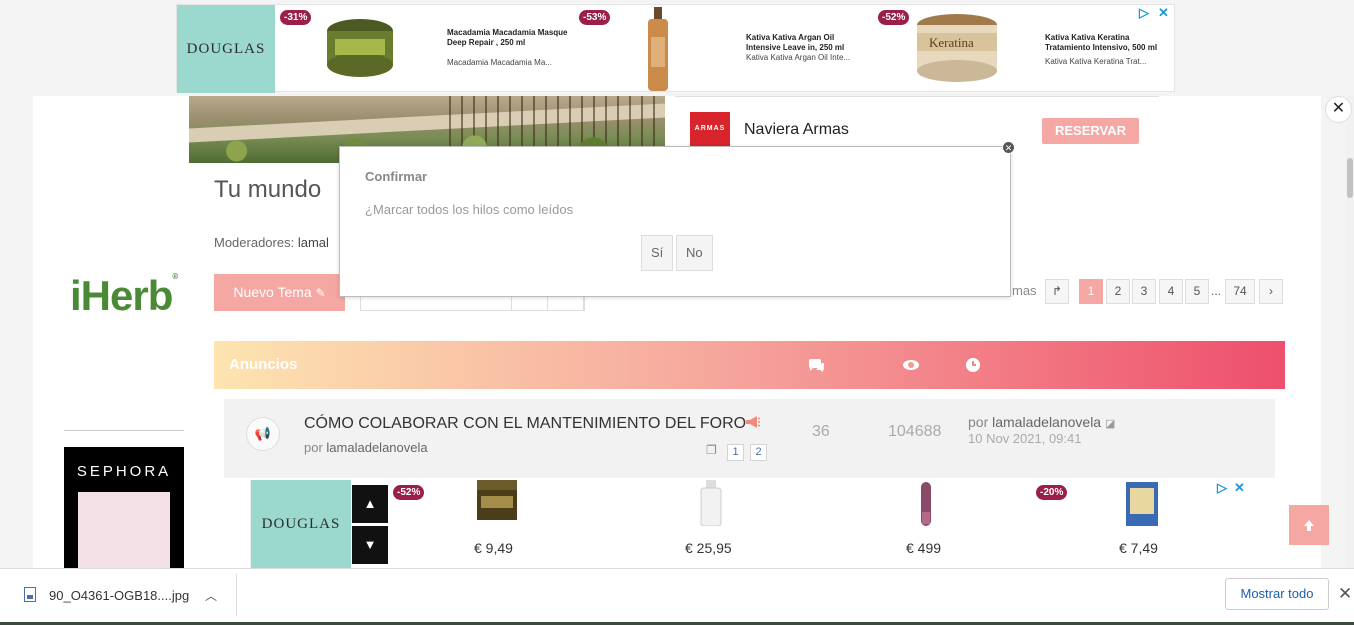  I want to click on discount-badge: -31%, so click(296, 17).